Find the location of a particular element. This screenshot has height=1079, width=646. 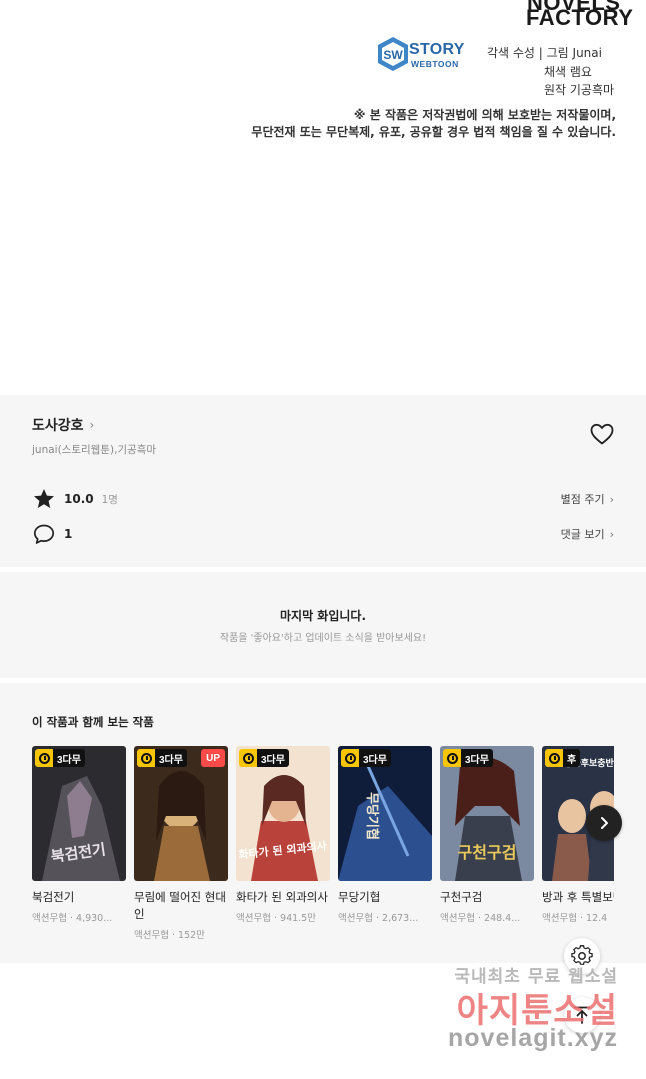

card-title: 무당기협 is located at coordinates (359, 897).